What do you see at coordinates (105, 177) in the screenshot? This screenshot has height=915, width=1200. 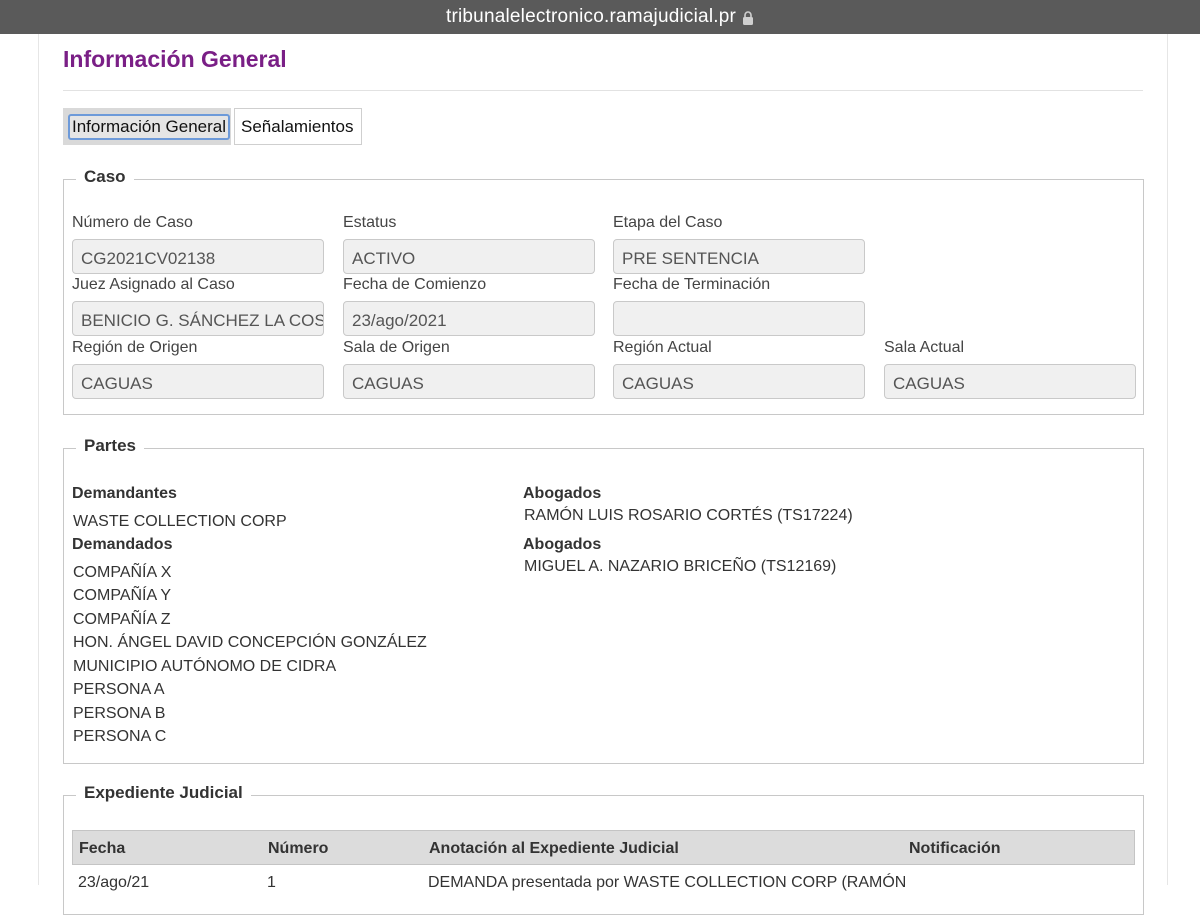 I see `caso-legend: Caso` at bounding box center [105, 177].